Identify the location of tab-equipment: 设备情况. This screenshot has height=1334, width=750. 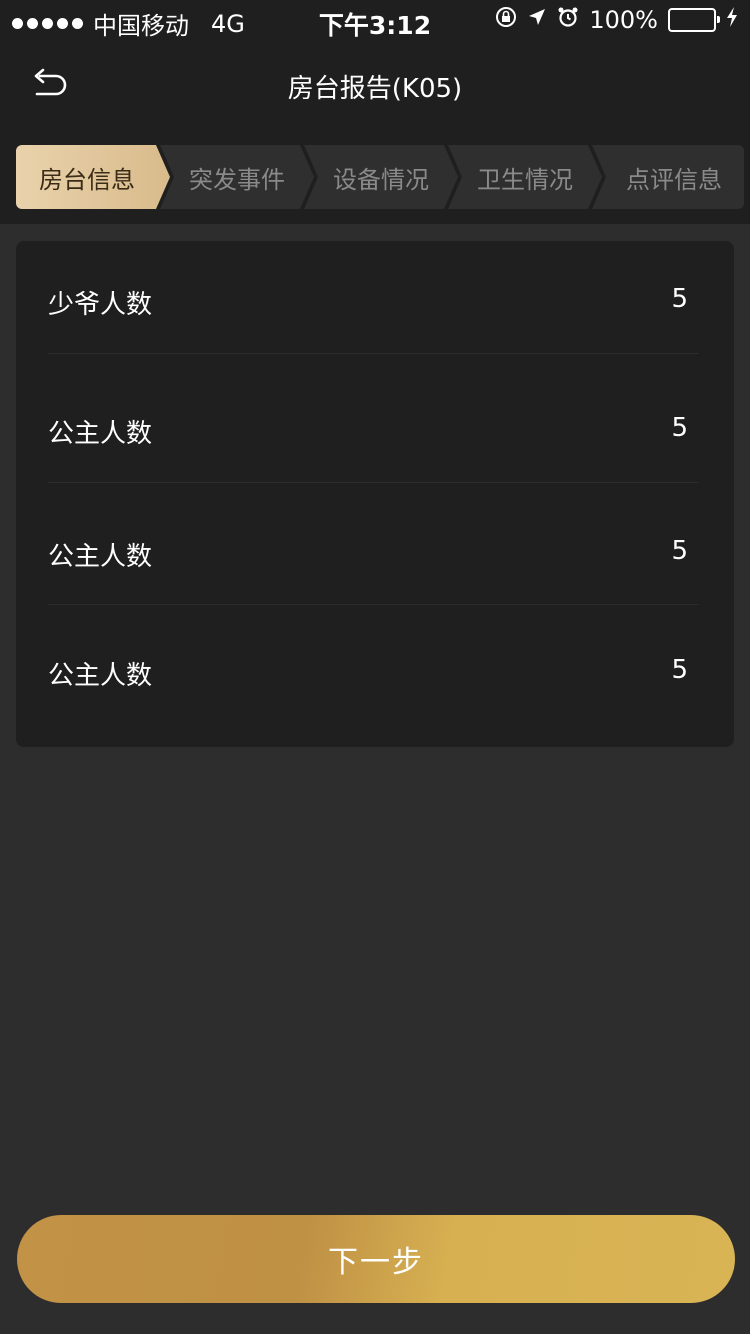
(381, 177).